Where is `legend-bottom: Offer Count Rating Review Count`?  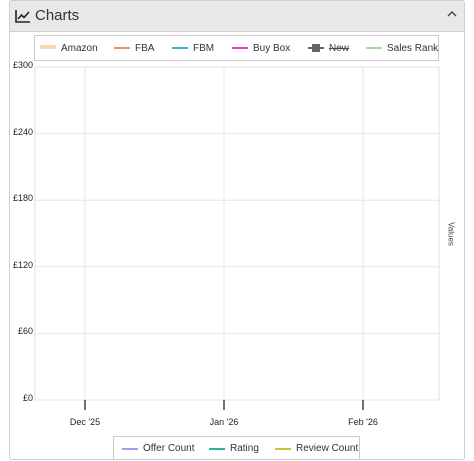
legend-bottom: Offer Count Rating Review Count is located at coordinates (236, 448).